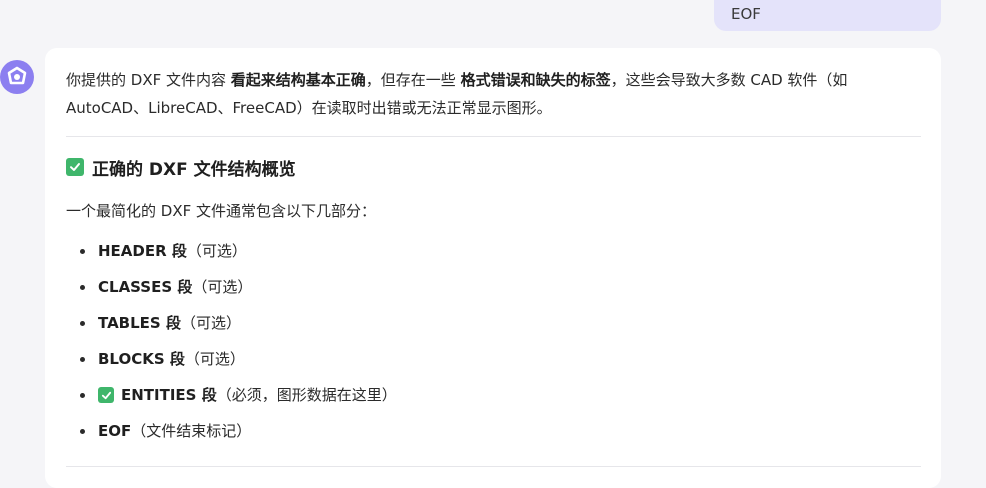 This screenshot has width=986, height=488. What do you see at coordinates (493, 251) in the screenshot?
I see `list-item: HEADER 段（可选）` at bounding box center [493, 251].